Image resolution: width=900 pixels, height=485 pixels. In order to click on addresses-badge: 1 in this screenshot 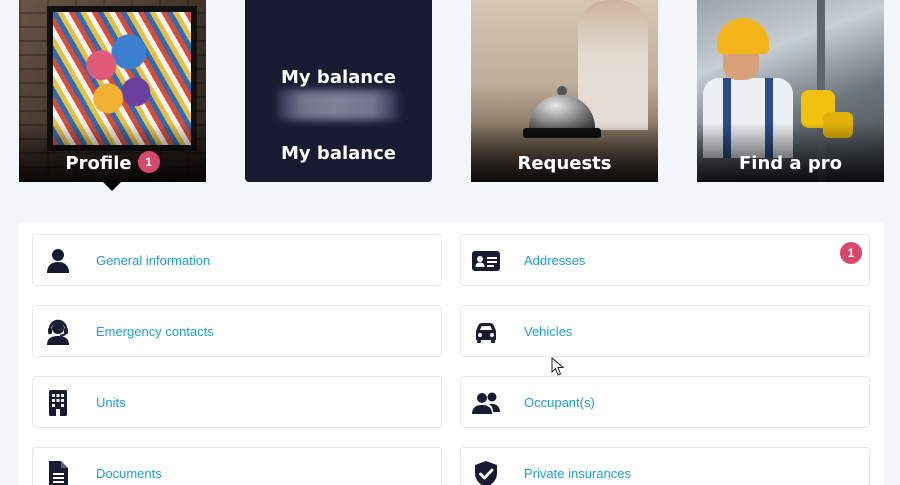, I will do `click(851, 253)`.